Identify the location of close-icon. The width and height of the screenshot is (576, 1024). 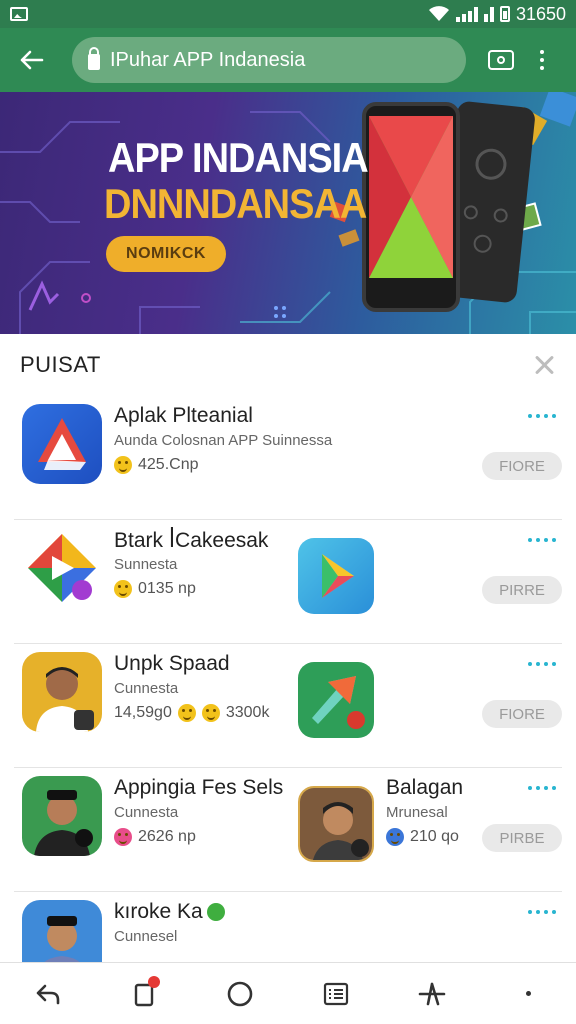
(544, 365).